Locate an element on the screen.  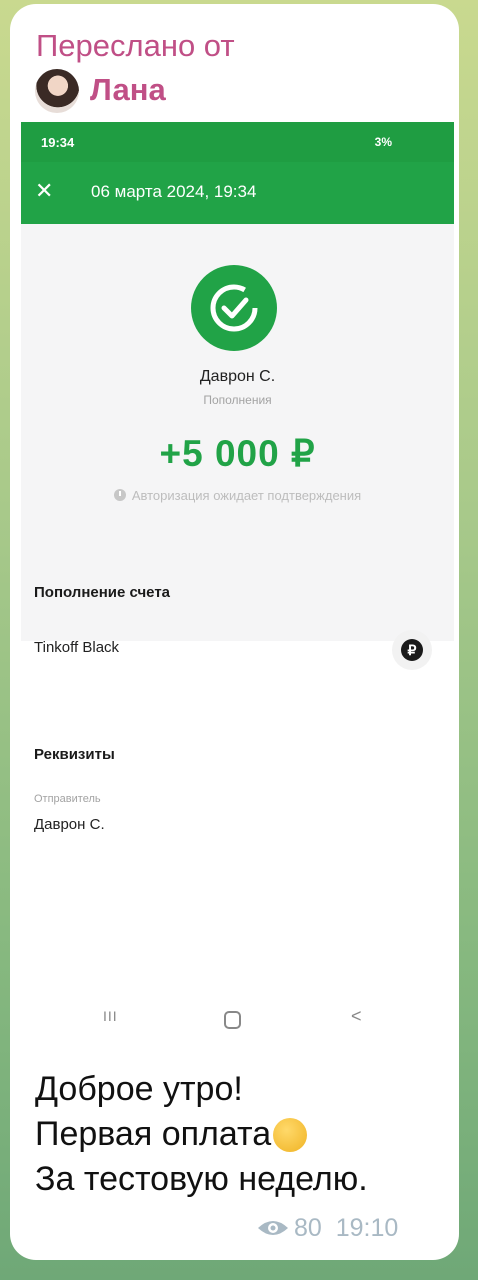
clock-icon is located at coordinates (119, 495).